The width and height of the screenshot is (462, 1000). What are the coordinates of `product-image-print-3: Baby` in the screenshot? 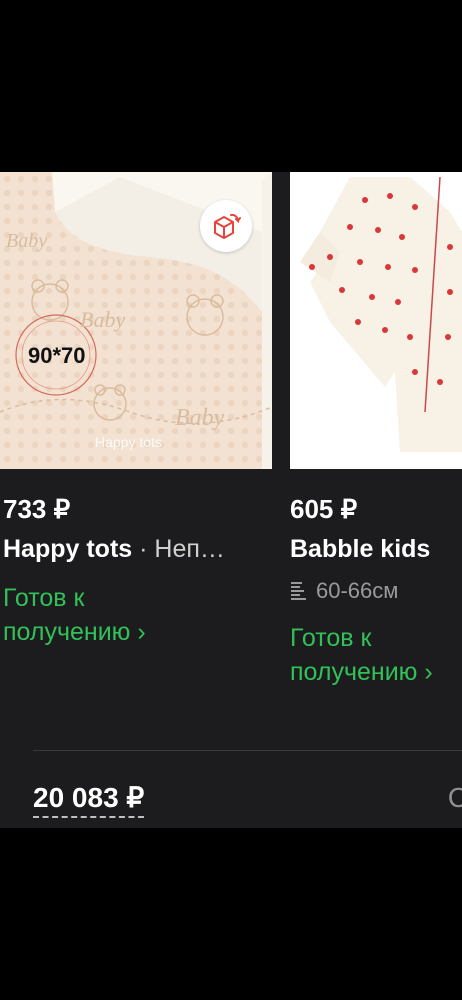 It's located at (200, 418).